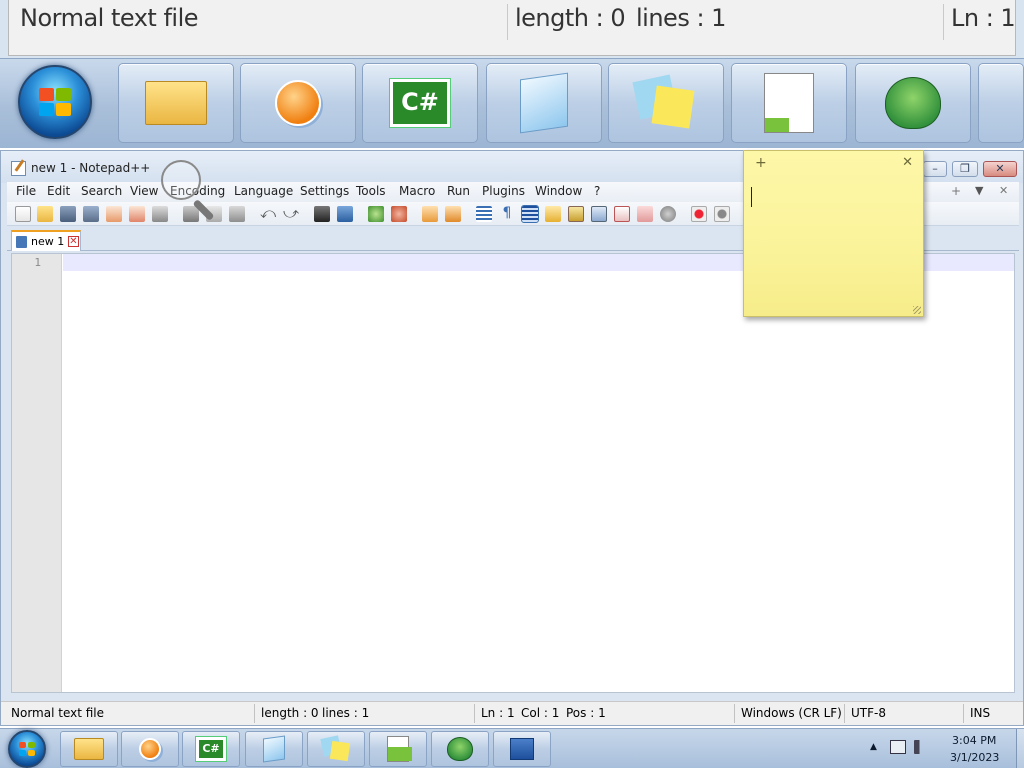 Image resolution: width=1024 pixels, height=768 pixels. I want to click on tab-list-dropdown: ▼, so click(979, 190).